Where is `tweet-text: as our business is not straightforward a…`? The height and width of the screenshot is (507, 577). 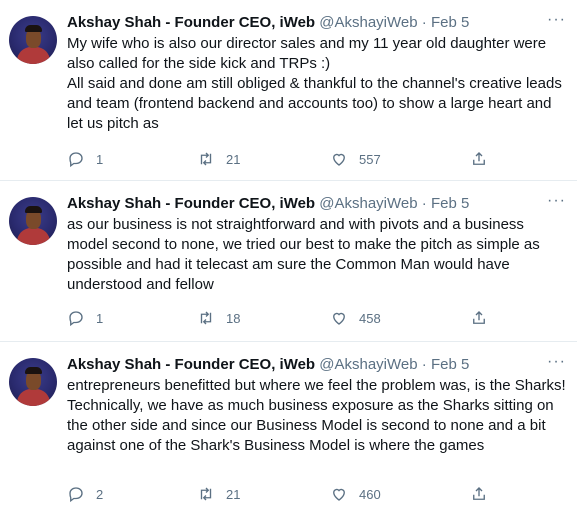
tweet-text: as our business is not straightforward a… is located at coordinates (317, 255).